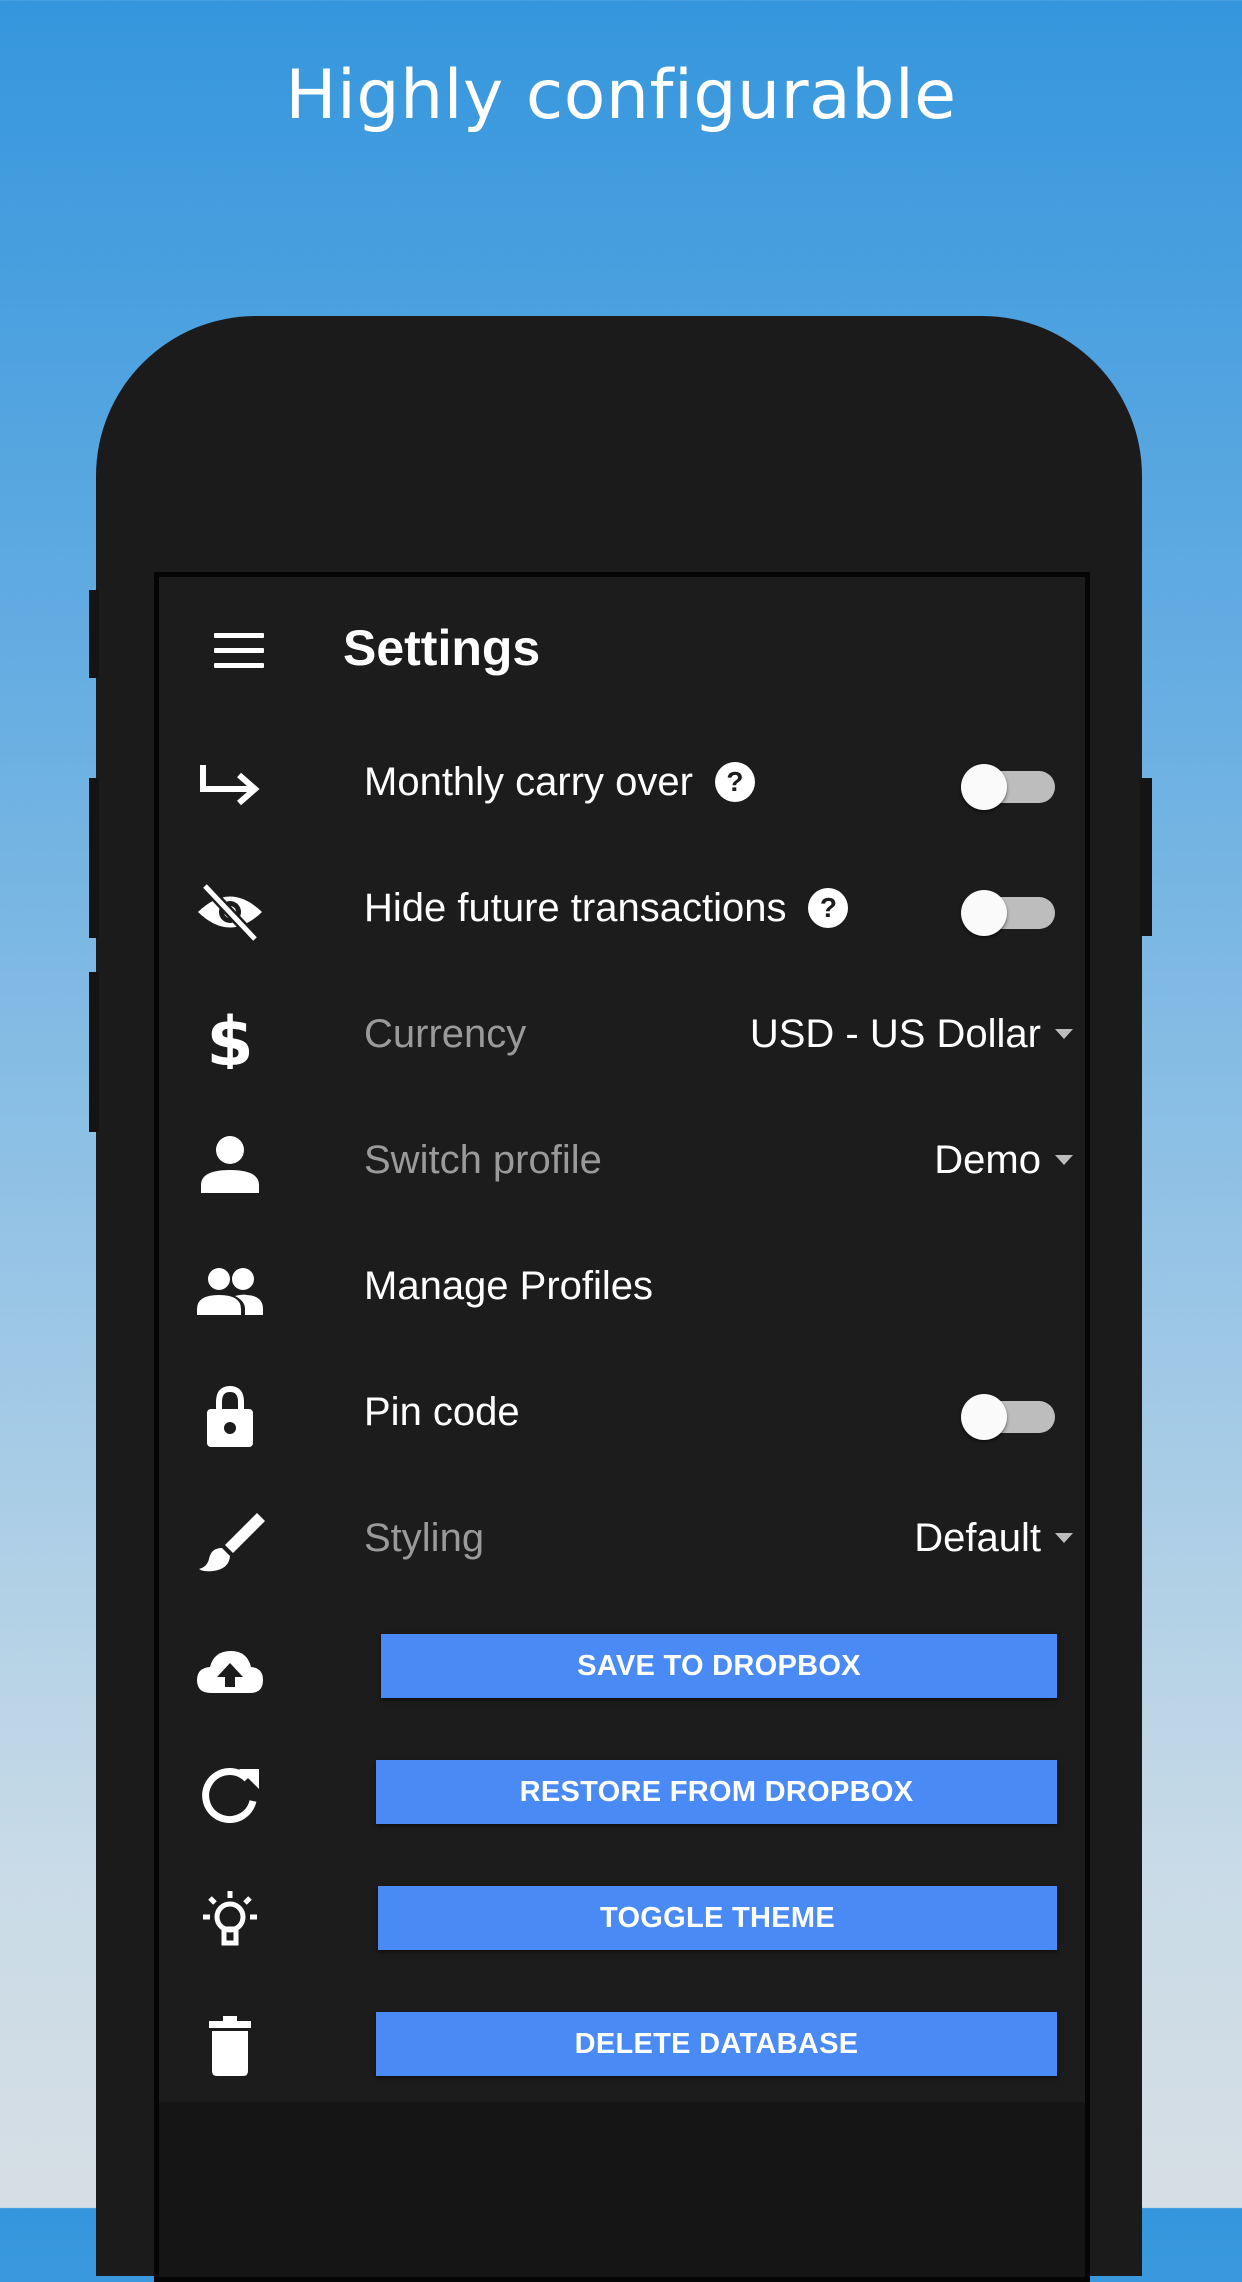 The height and width of the screenshot is (2282, 1242). What do you see at coordinates (528, 782) in the screenshot?
I see `monthly-carry-over-label: Monthly carry over` at bounding box center [528, 782].